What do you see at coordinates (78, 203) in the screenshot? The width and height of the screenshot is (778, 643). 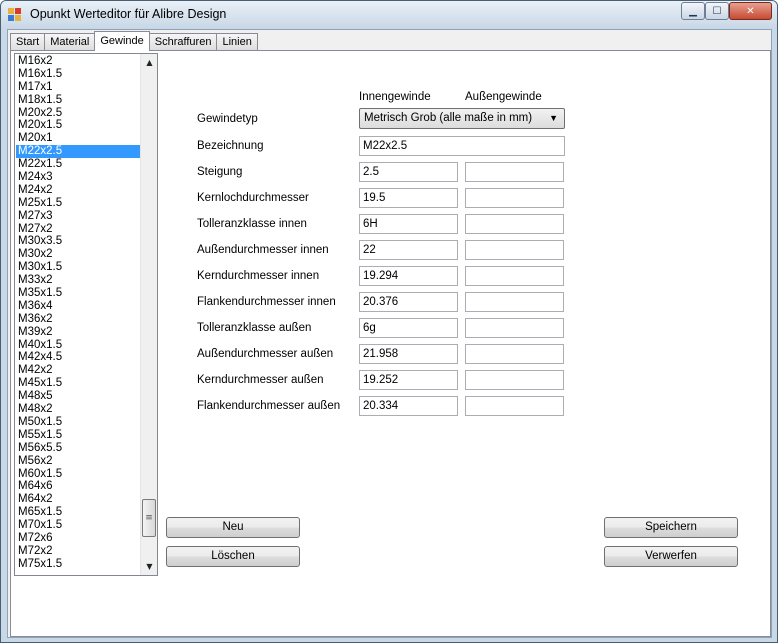 I see `list-item: M25x1.5` at bounding box center [78, 203].